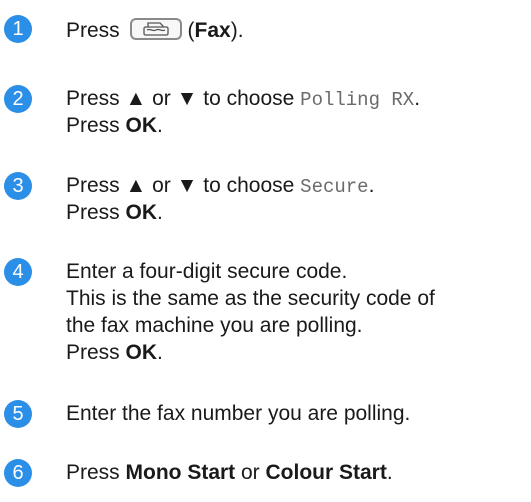 Image resolution: width=531 pixels, height=502 pixels. I want to click on fax-key-icon, so click(155, 29).